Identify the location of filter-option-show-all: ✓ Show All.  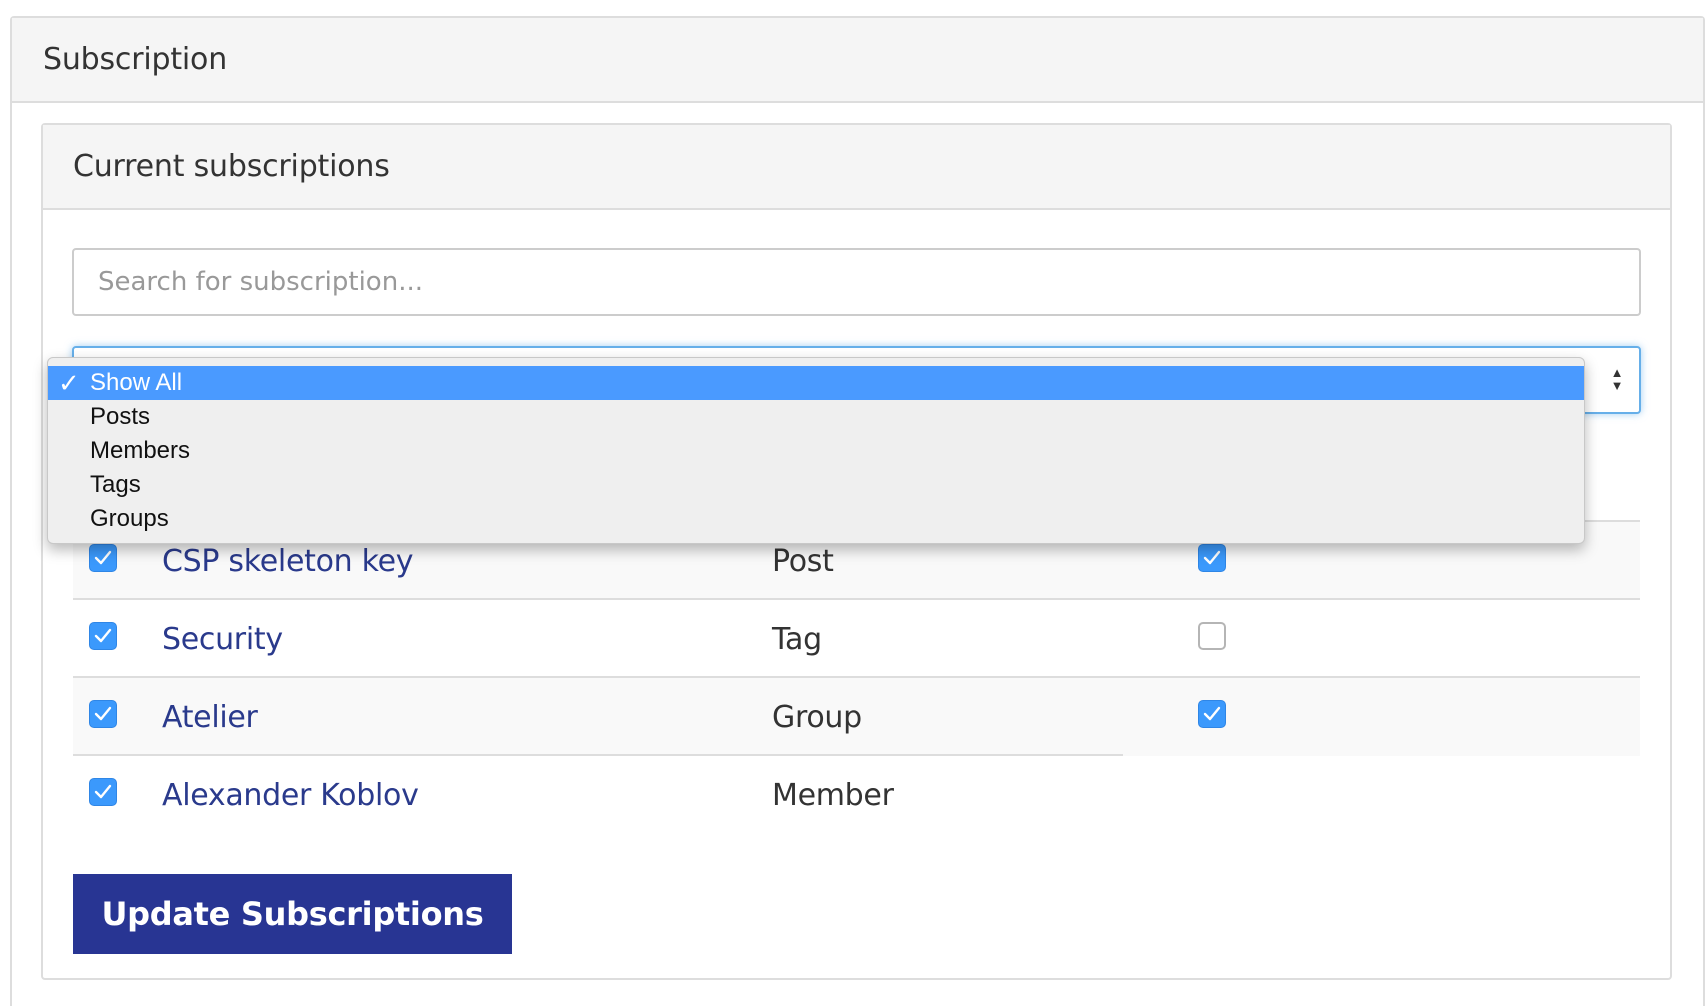
(816, 383).